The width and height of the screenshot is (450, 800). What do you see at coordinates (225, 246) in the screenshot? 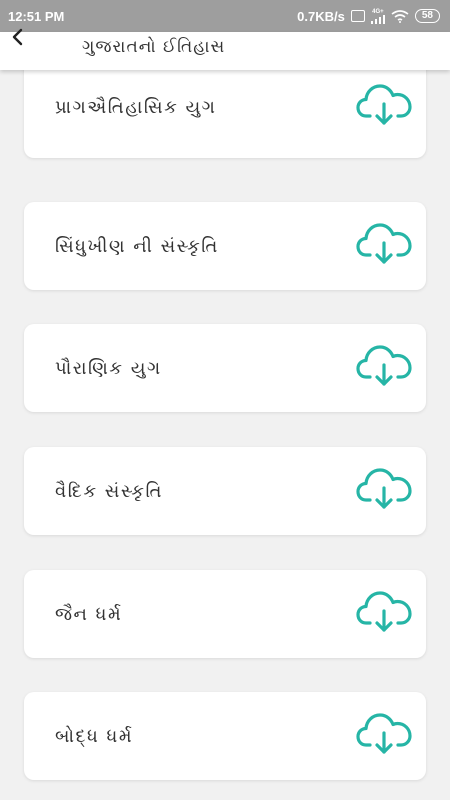
I see `list-item: સિંધુખીણ ની સંસ્કૃતિ` at bounding box center [225, 246].